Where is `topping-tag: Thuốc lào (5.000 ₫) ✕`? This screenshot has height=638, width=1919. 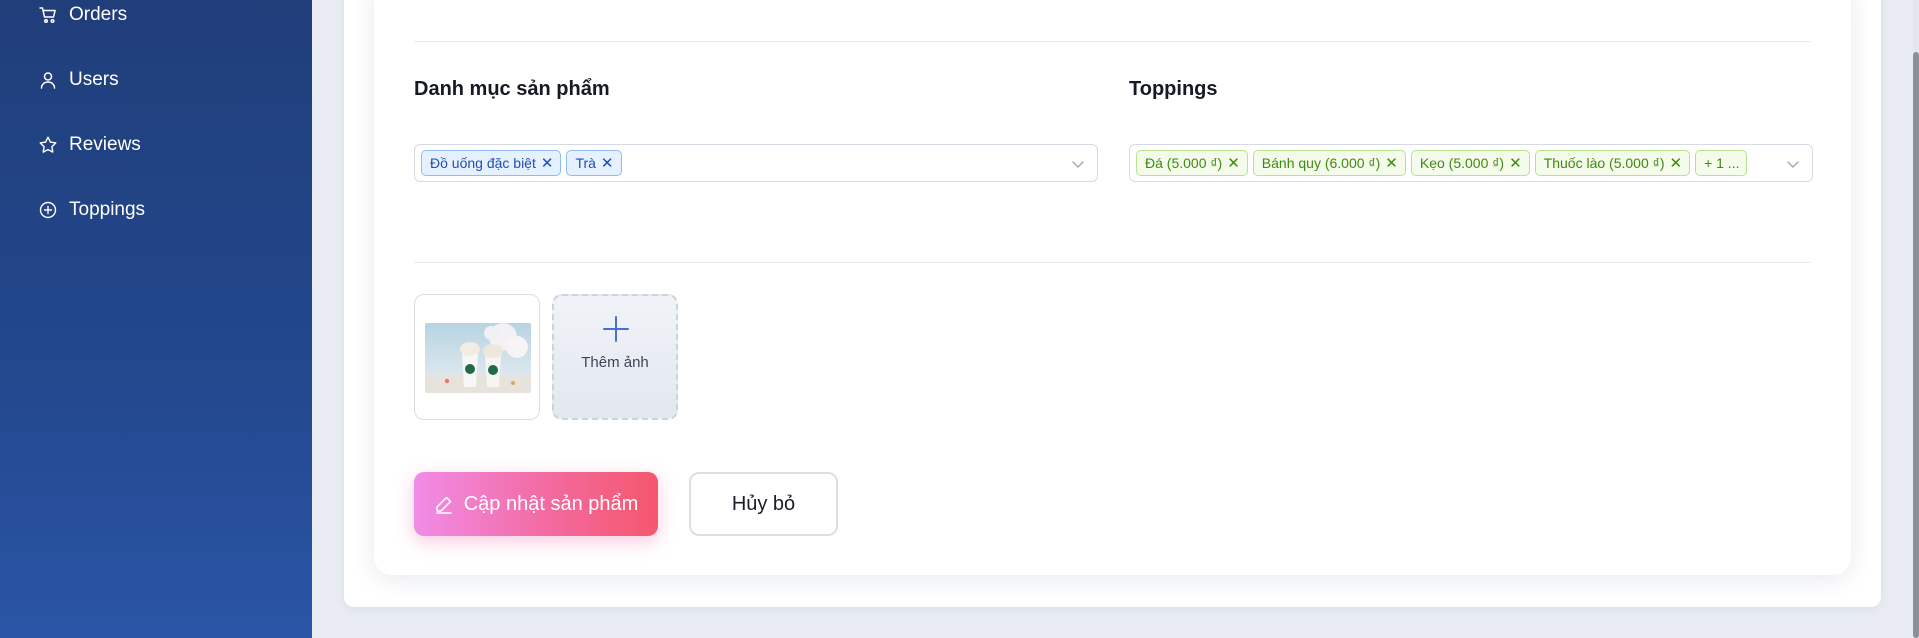 topping-tag: Thuốc lào (5.000 ₫) ✕ is located at coordinates (1612, 163).